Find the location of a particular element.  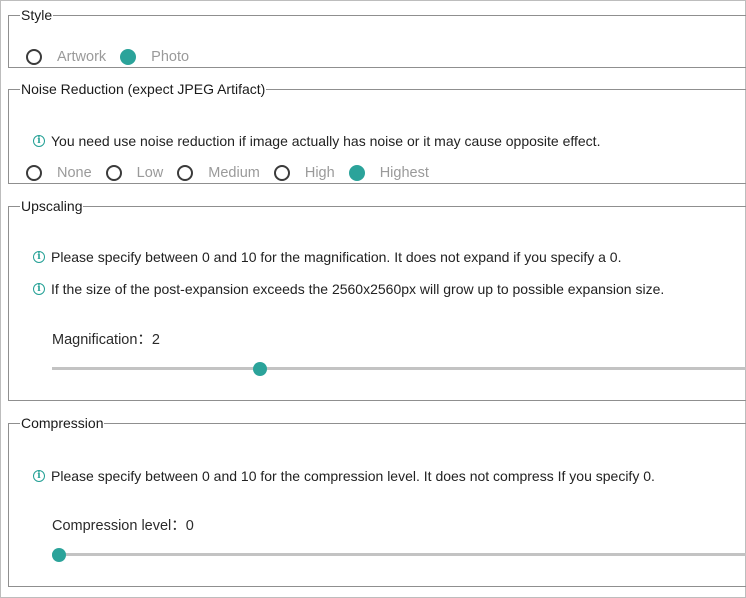

style-radio-group: Artwork Photo is located at coordinates (114, 57).